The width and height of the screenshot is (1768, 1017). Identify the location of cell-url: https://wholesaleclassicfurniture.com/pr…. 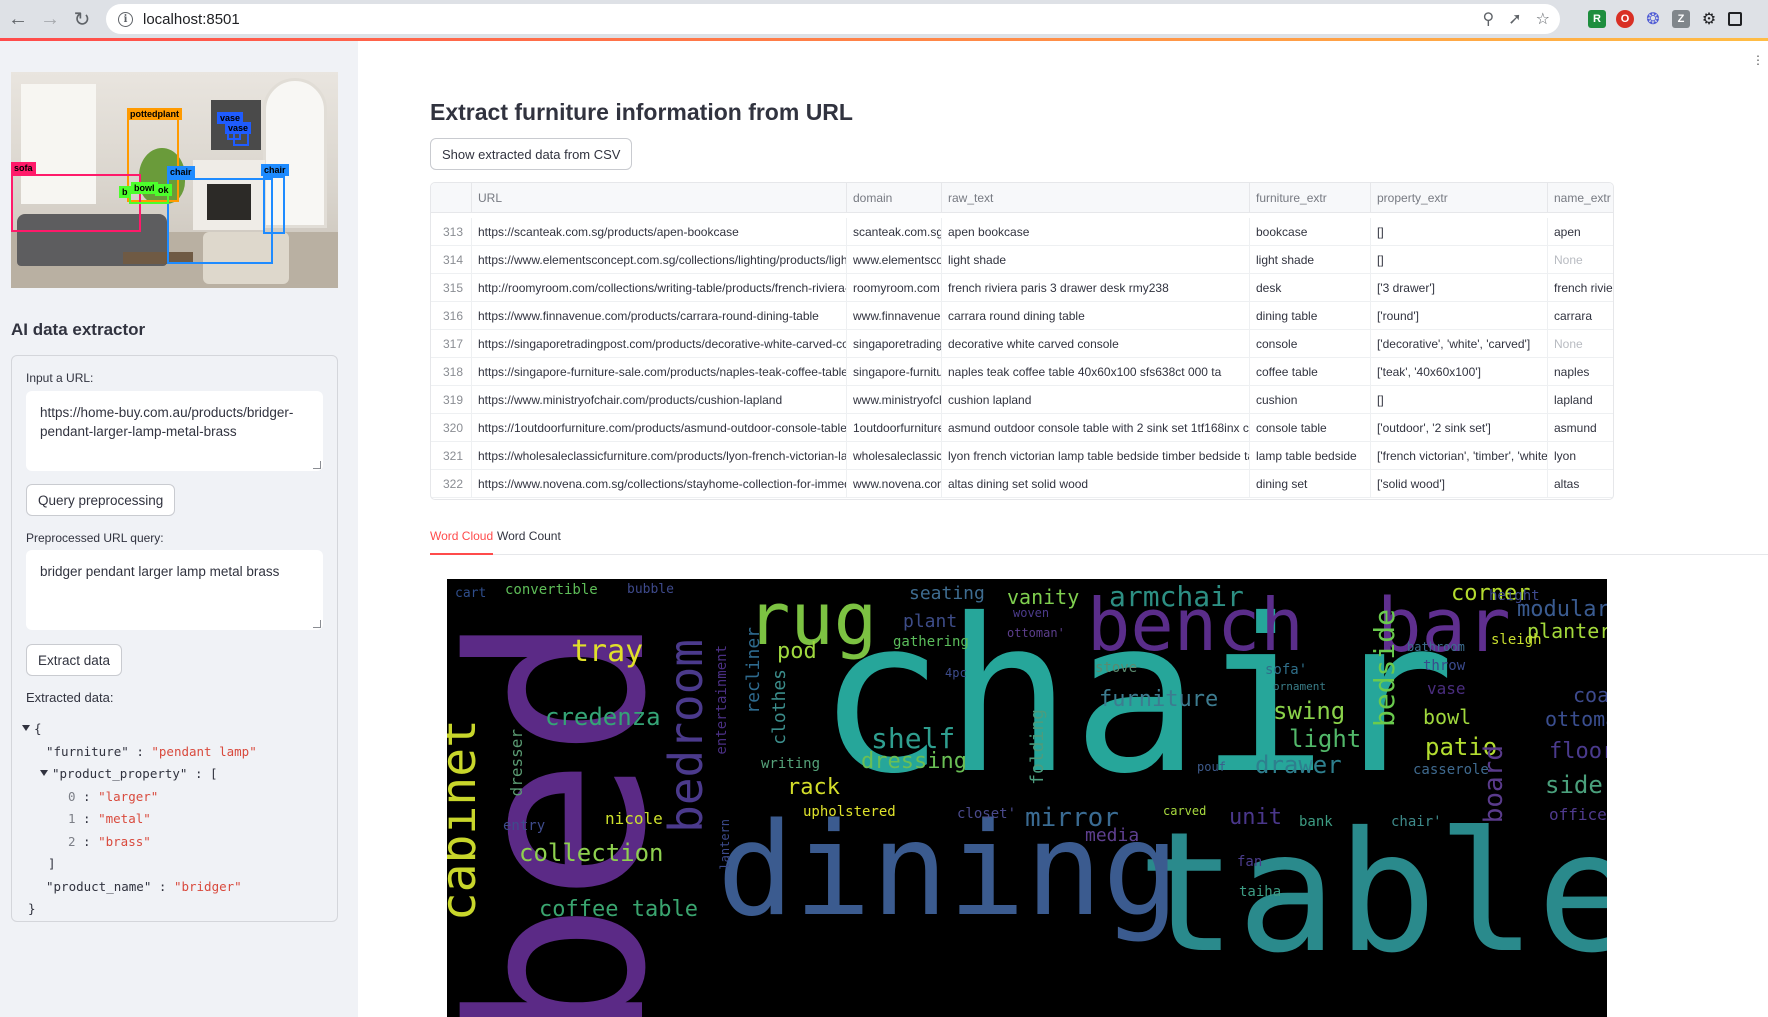
(659, 456).